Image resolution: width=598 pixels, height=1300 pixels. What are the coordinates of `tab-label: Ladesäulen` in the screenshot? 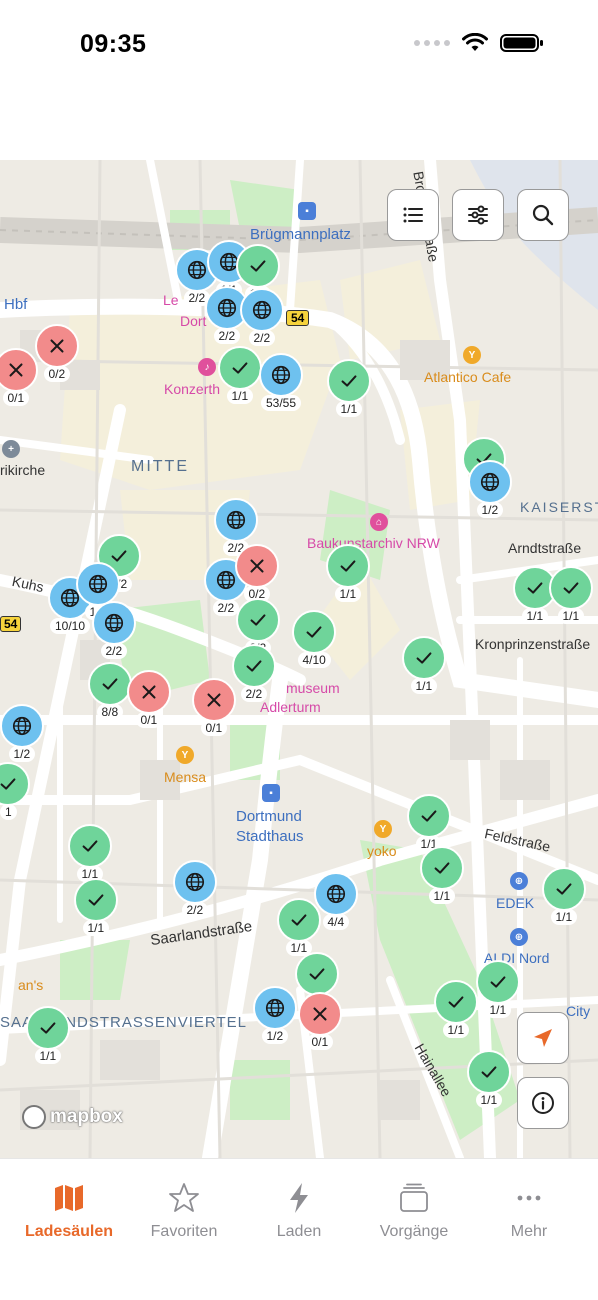 It's located at (69, 1231).